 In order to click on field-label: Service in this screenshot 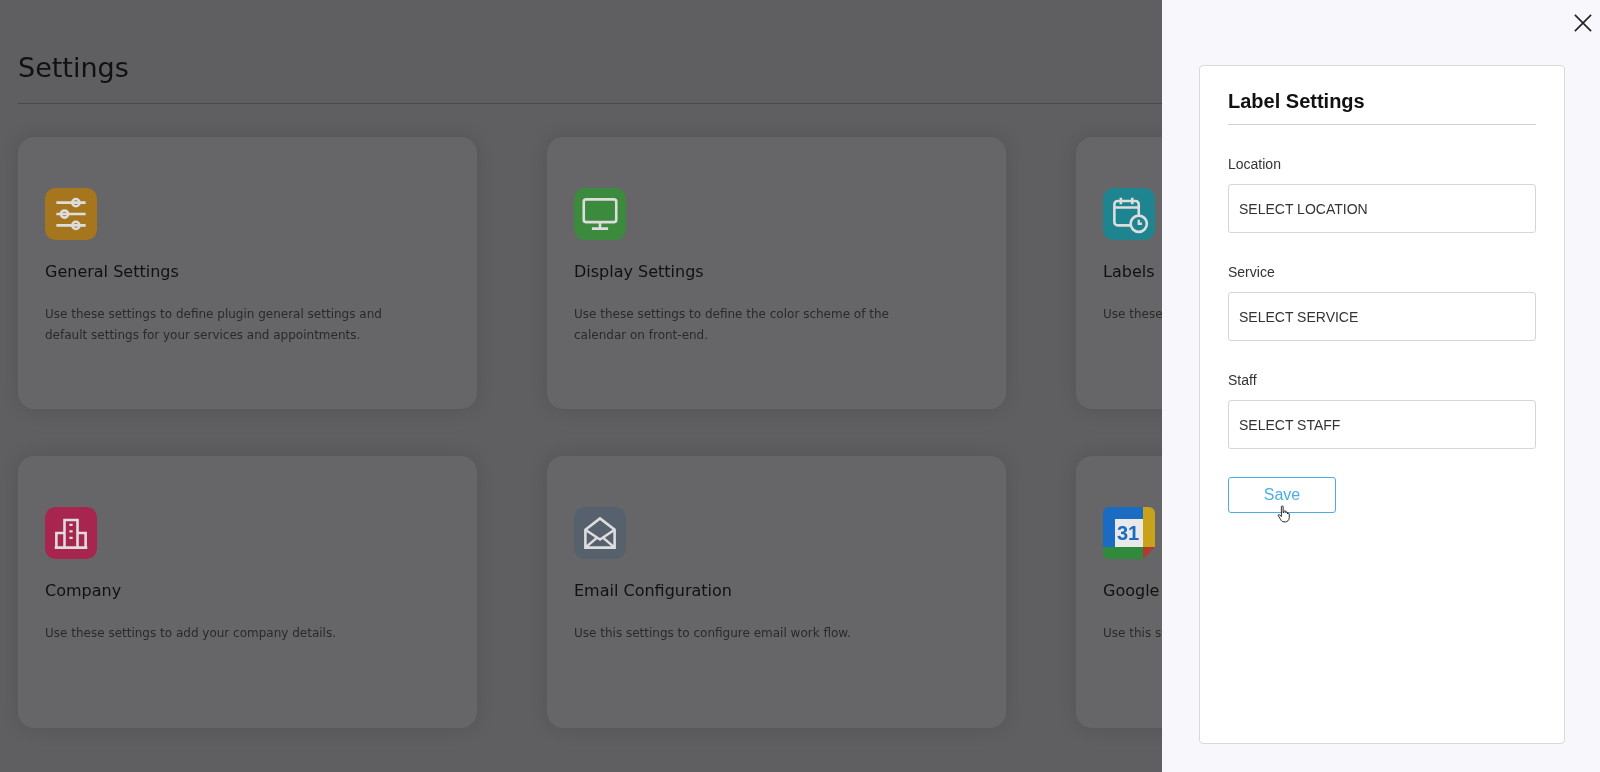, I will do `click(1252, 272)`.